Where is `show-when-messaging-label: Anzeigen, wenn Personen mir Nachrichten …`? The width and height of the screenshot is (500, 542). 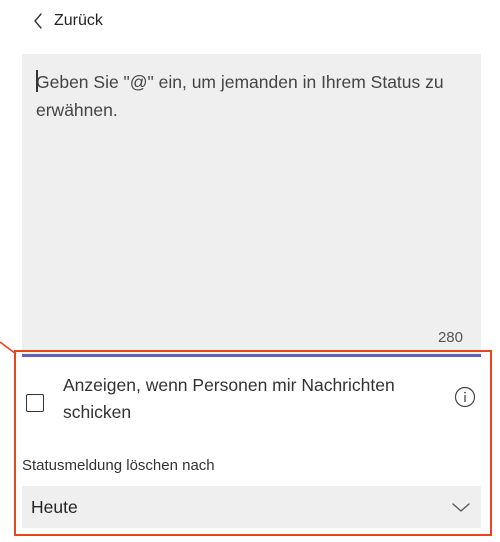
show-when-messaging-label: Anzeigen, wenn Personen mir Nachrichten … is located at coordinates (238, 399).